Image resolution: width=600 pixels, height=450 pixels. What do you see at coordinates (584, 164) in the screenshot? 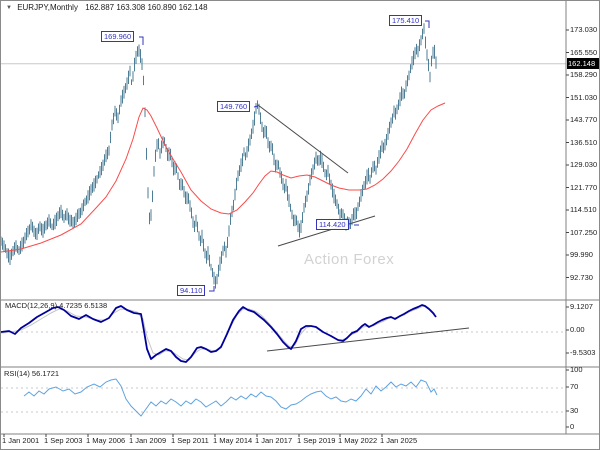
I see `price-axis-label: 129.030` at bounding box center [584, 164].